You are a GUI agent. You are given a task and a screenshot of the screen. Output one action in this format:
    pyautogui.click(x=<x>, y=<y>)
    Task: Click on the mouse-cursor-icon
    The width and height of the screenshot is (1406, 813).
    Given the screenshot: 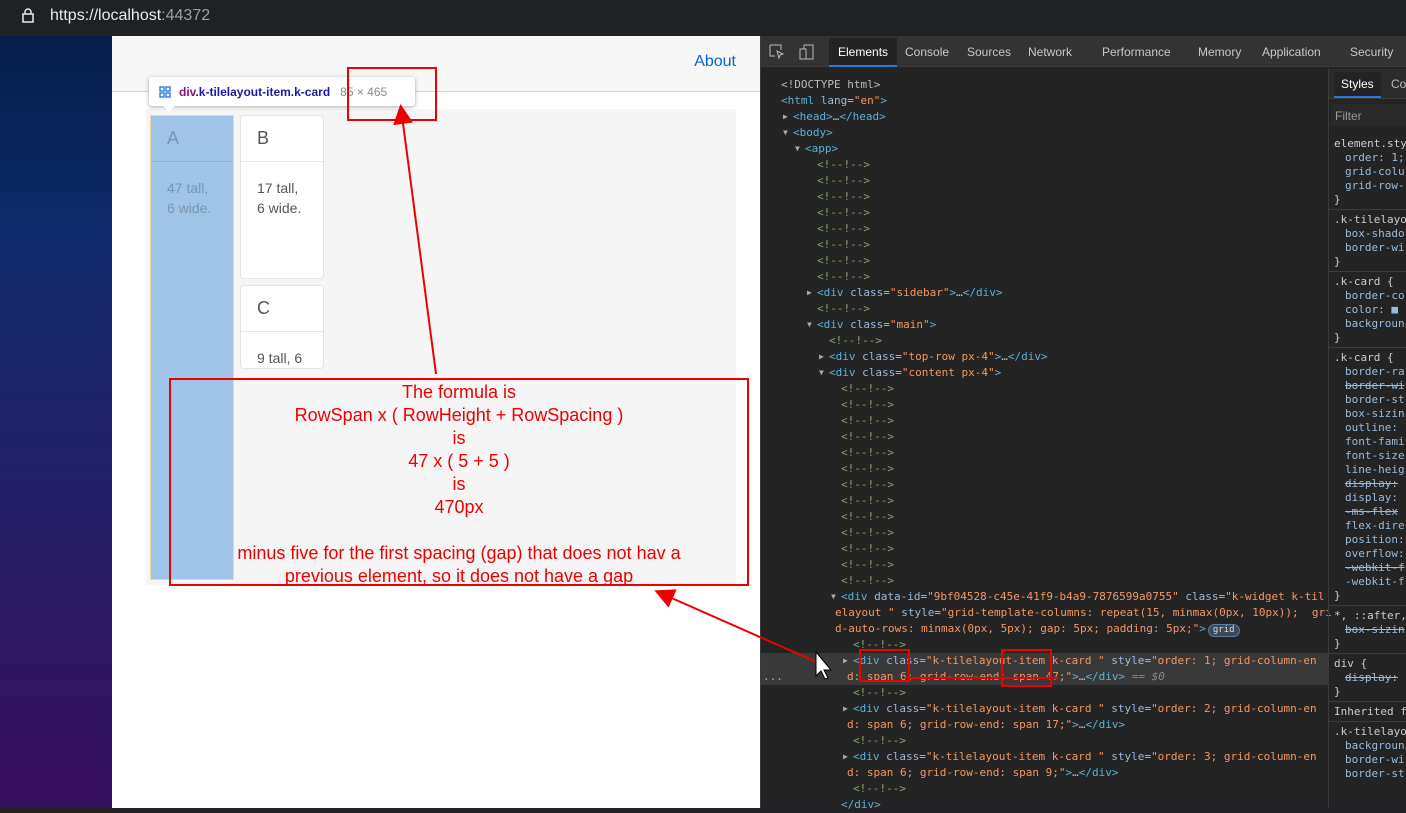 What is the action you would take?
    pyautogui.click(x=824, y=665)
    